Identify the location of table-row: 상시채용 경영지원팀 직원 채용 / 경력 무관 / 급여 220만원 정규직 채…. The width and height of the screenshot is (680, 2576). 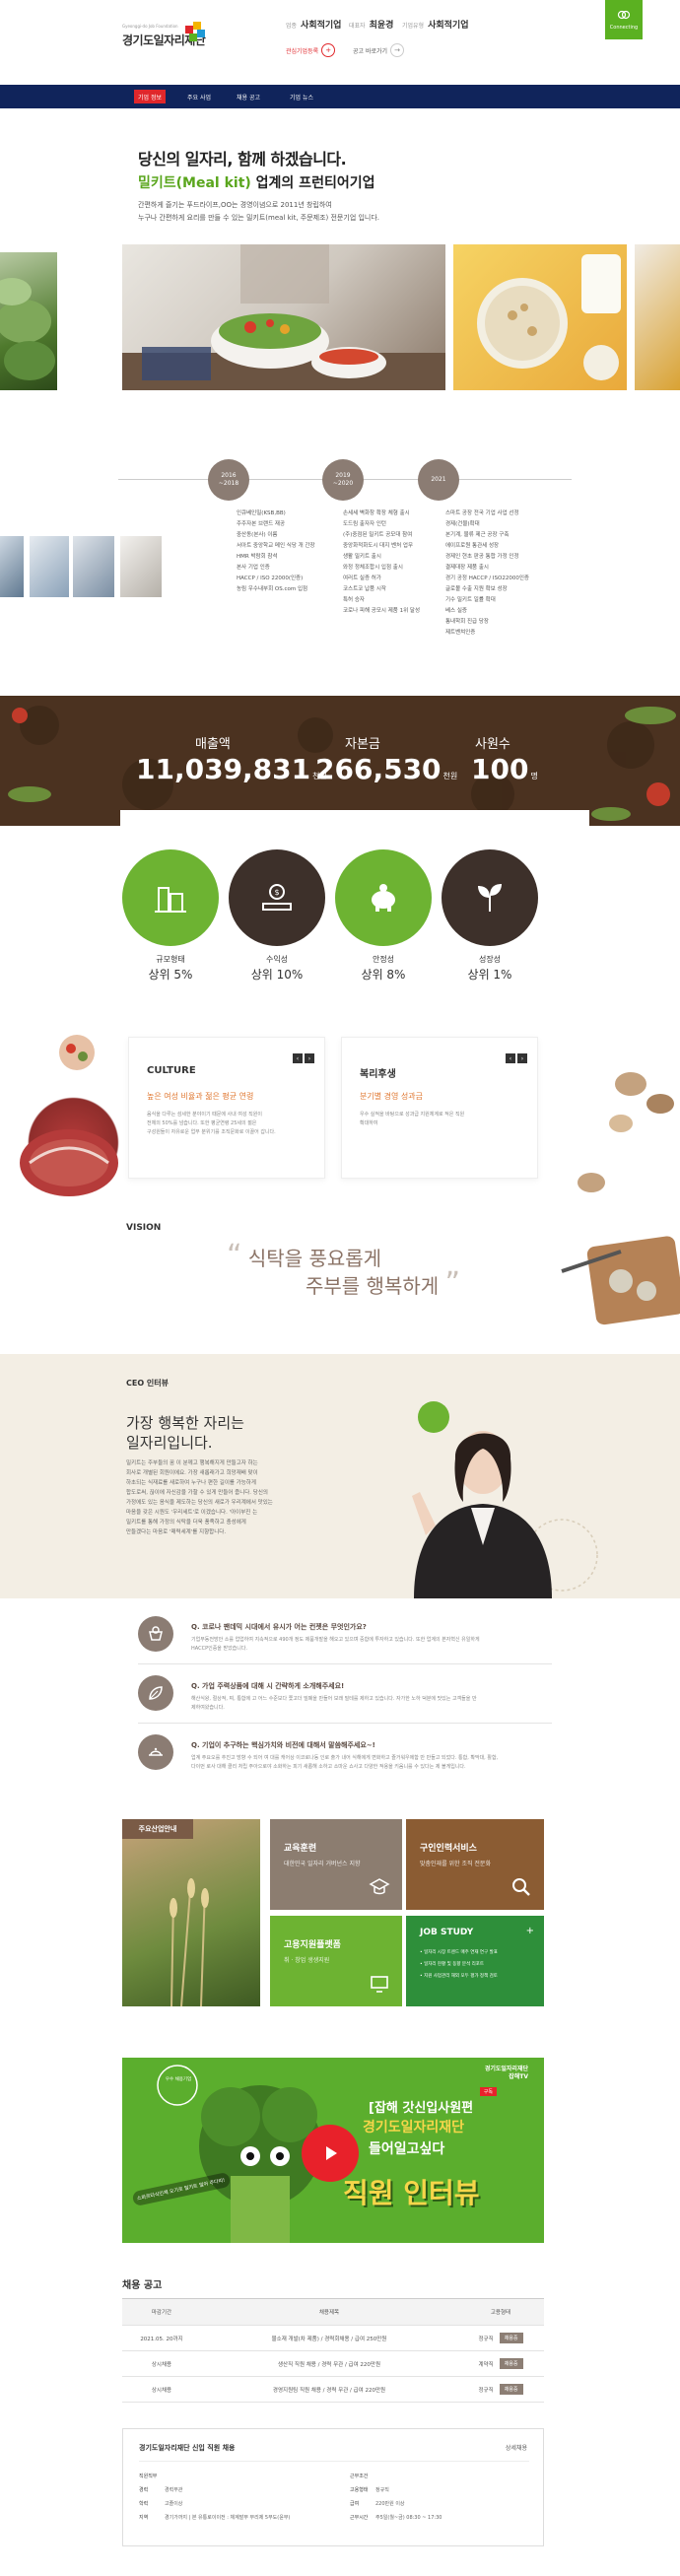
(333, 2390).